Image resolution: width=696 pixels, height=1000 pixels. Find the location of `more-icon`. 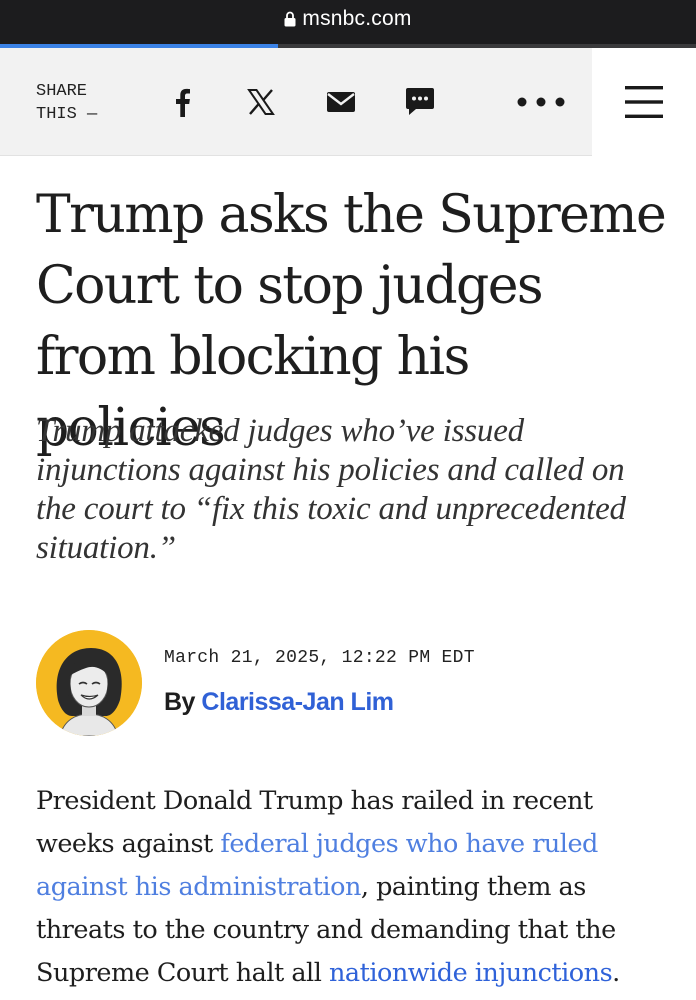

more-icon is located at coordinates (541, 102).